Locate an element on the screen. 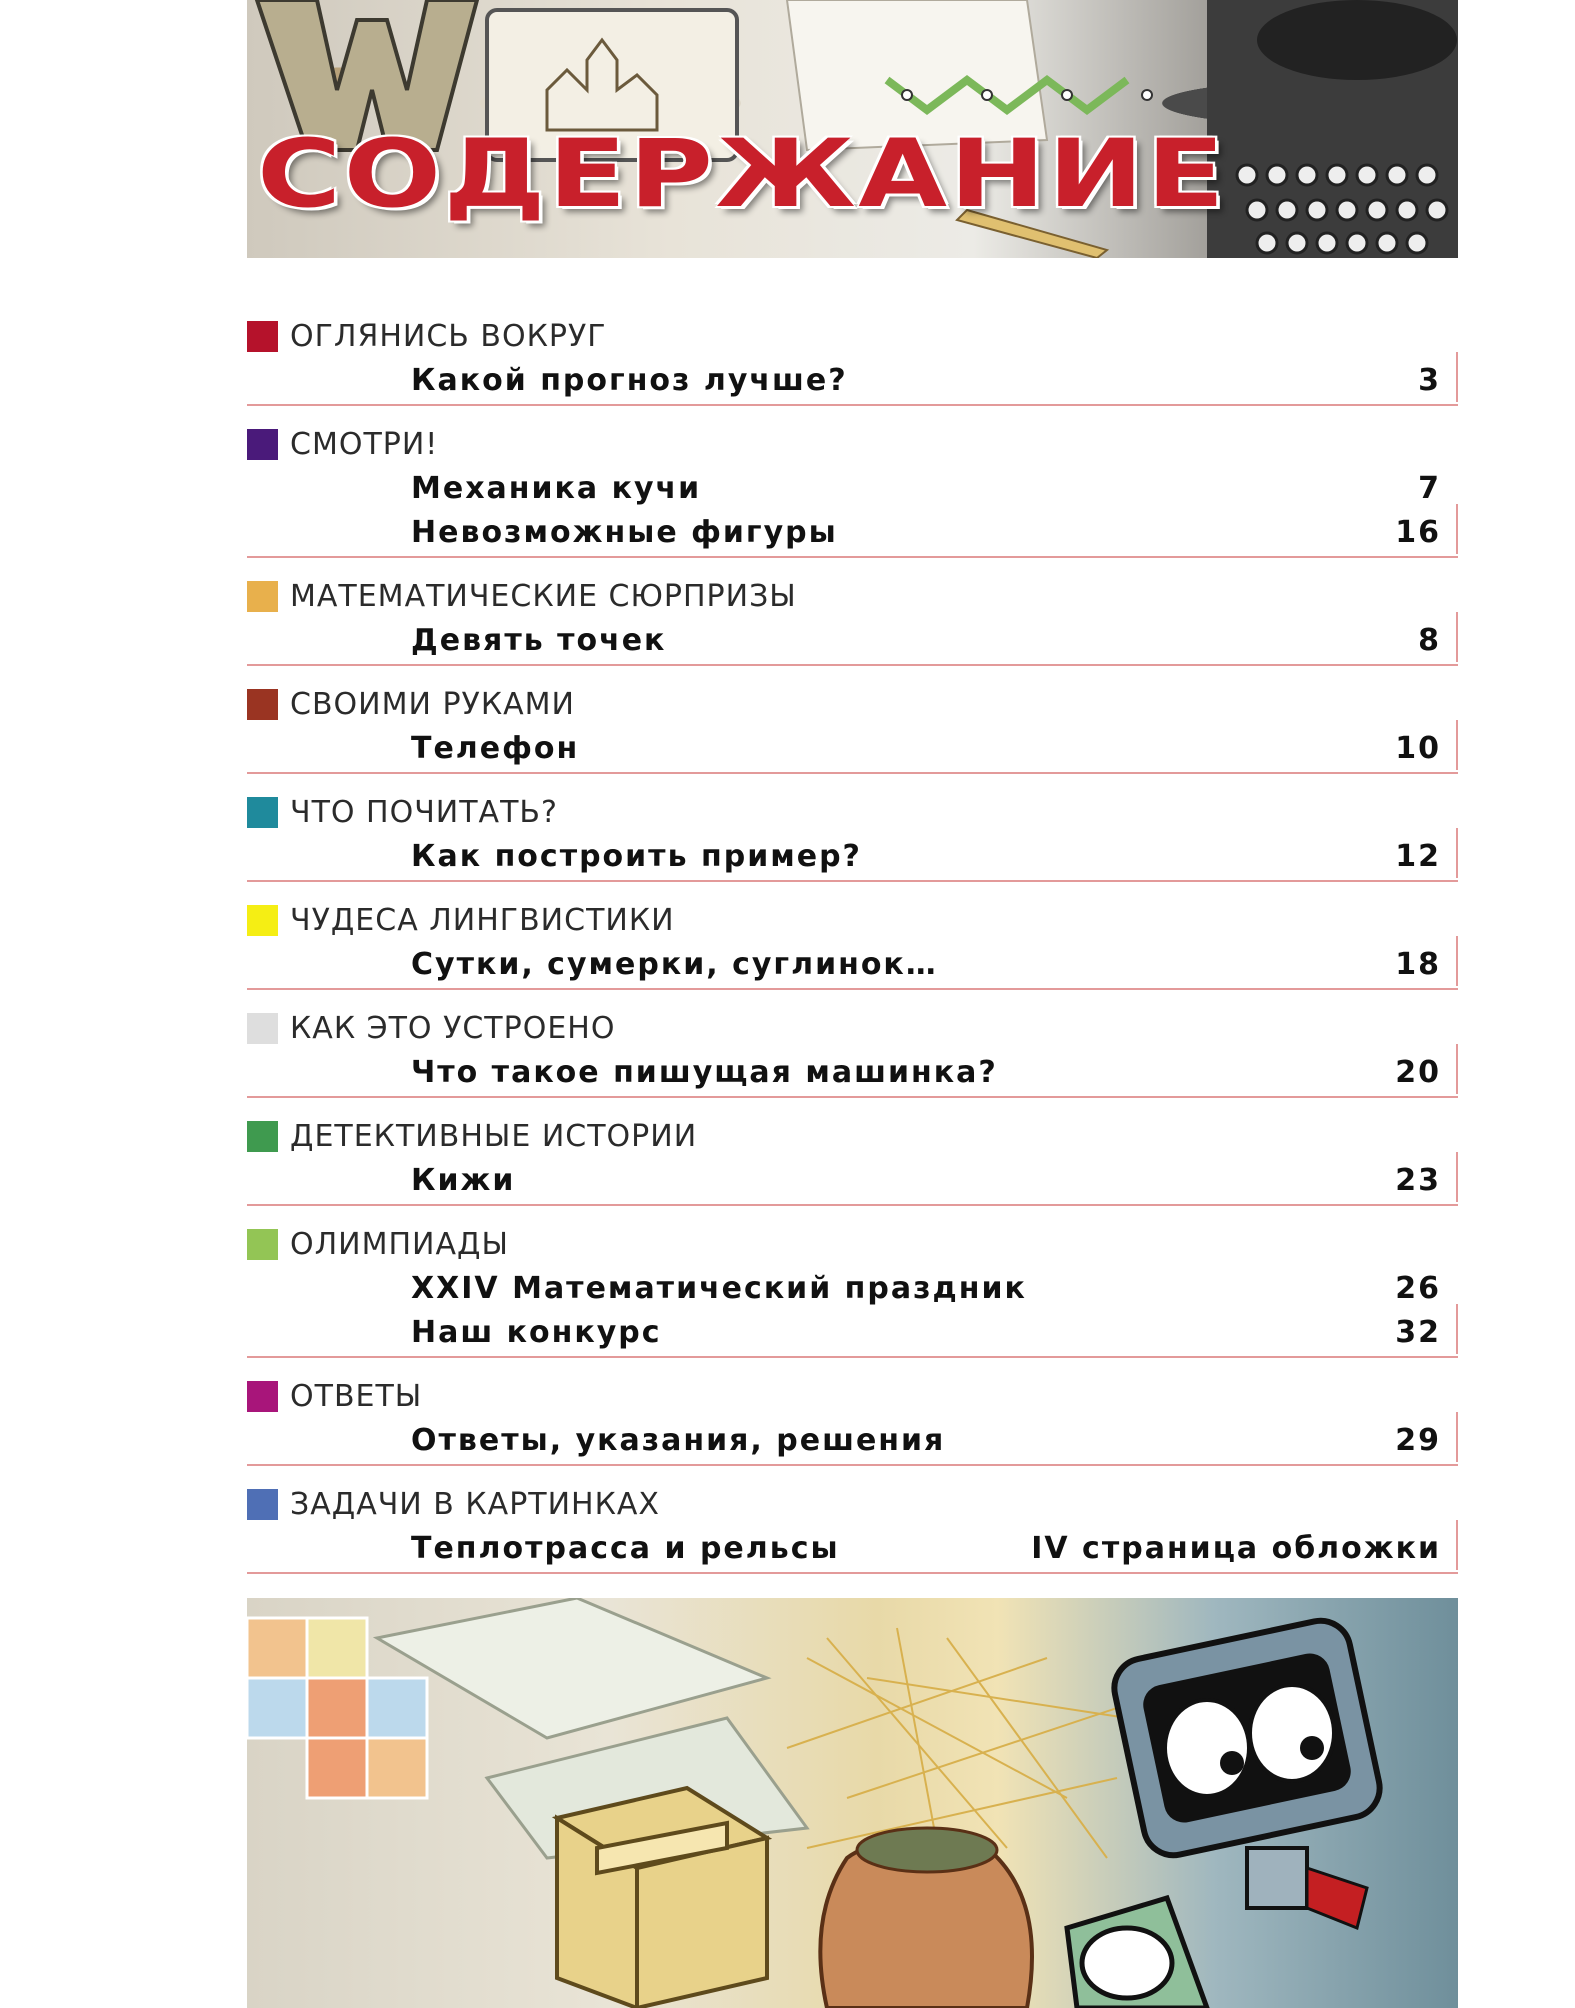 Image resolution: width=1575 pixels, height=2008 pixels. section-title: КАК ЭТО УСТРОЕНО is located at coordinates (453, 1028).